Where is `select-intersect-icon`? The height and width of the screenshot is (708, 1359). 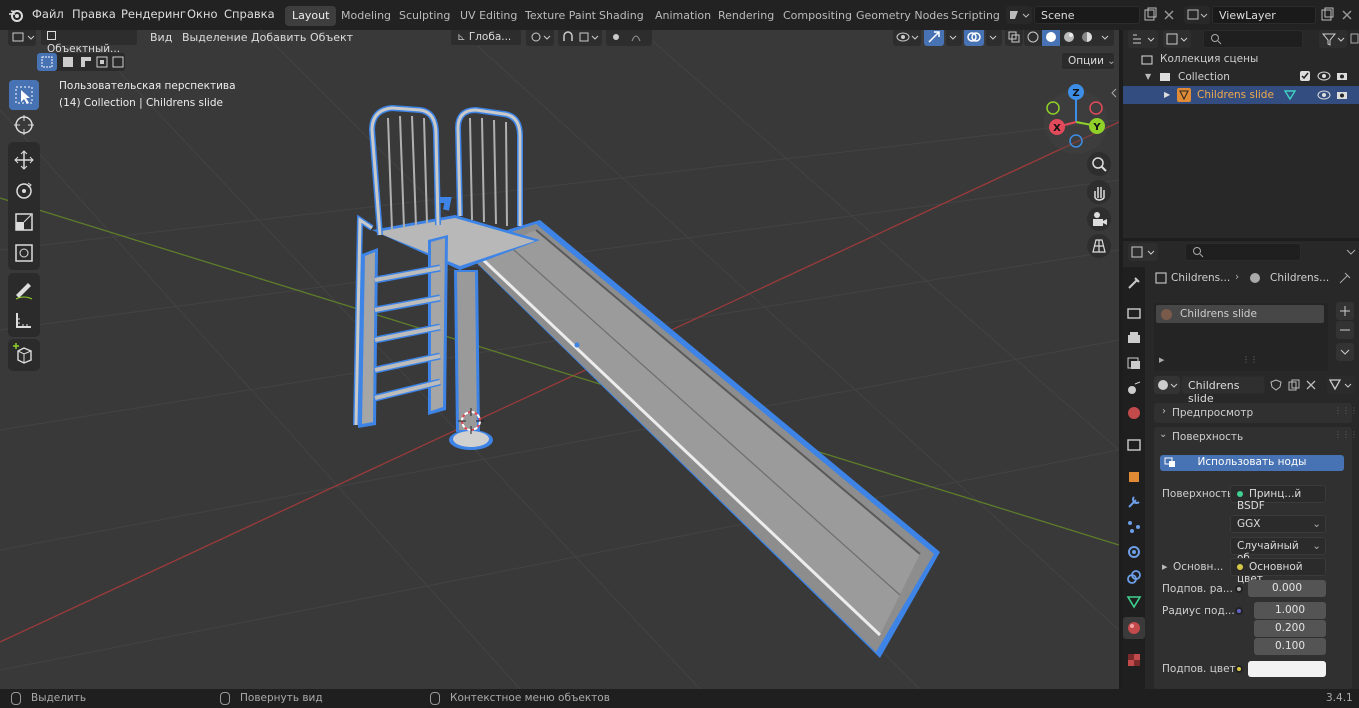
select-intersect-icon is located at coordinates (118, 62).